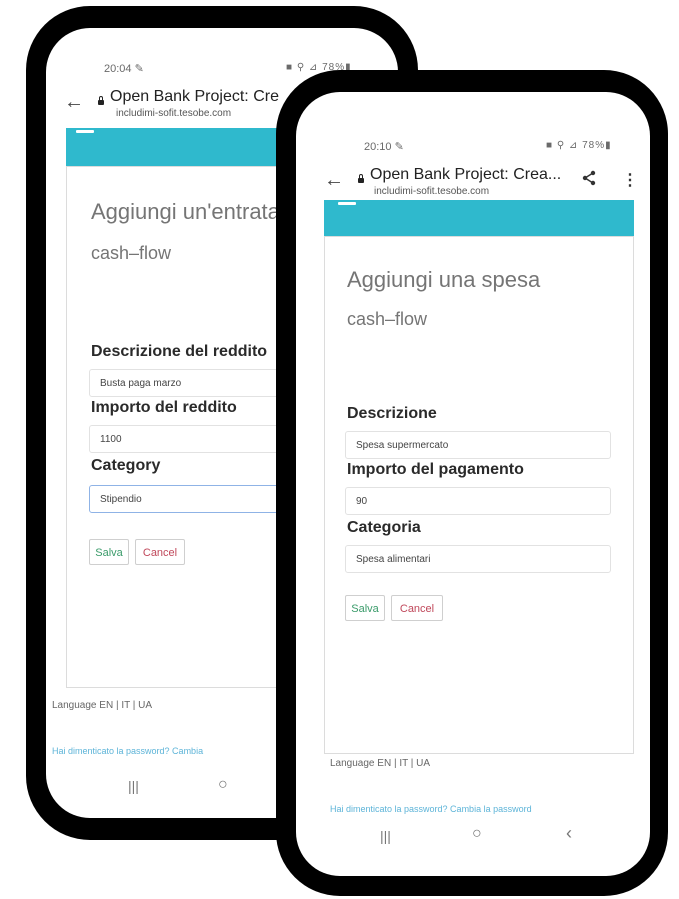  I want to click on amount-label: Importo del pagamento, so click(435, 469).